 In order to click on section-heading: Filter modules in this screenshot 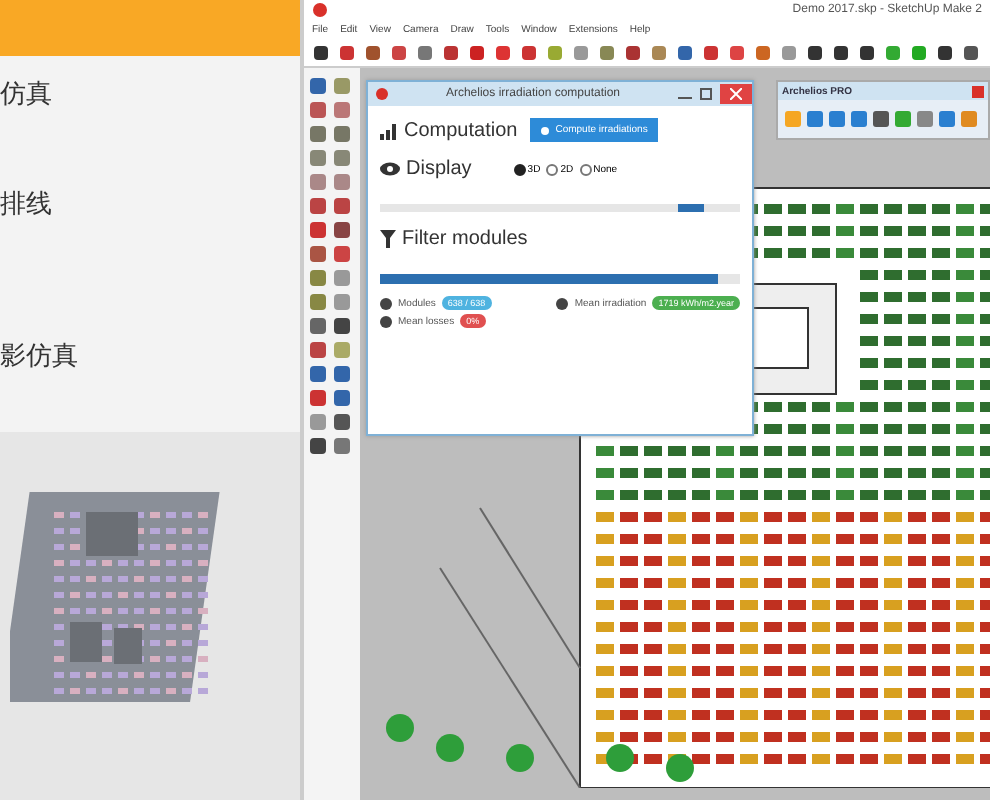, I will do `click(465, 239)`.